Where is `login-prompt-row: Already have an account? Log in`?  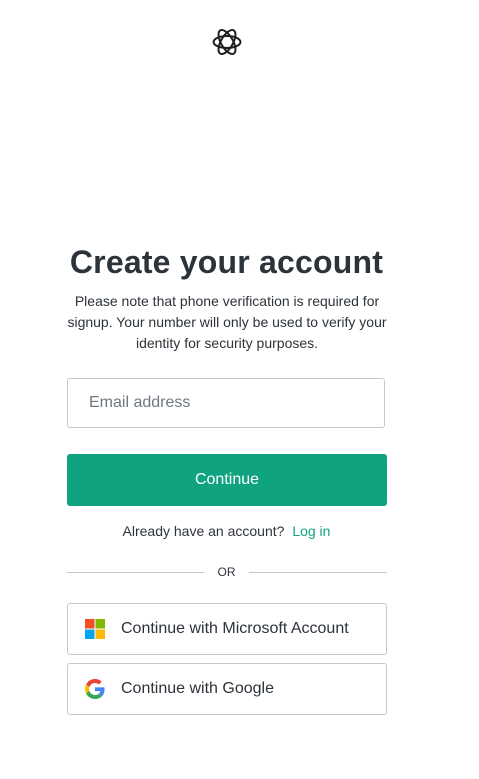
login-prompt-row: Already have an account? Log in is located at coordinates (226, 531).